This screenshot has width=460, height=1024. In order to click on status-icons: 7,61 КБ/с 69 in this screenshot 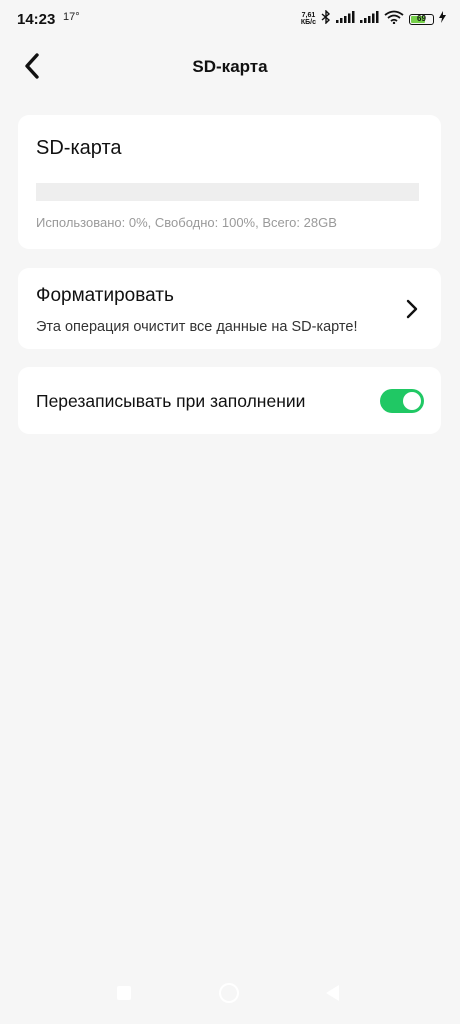, I will do `click(373, 18)`.